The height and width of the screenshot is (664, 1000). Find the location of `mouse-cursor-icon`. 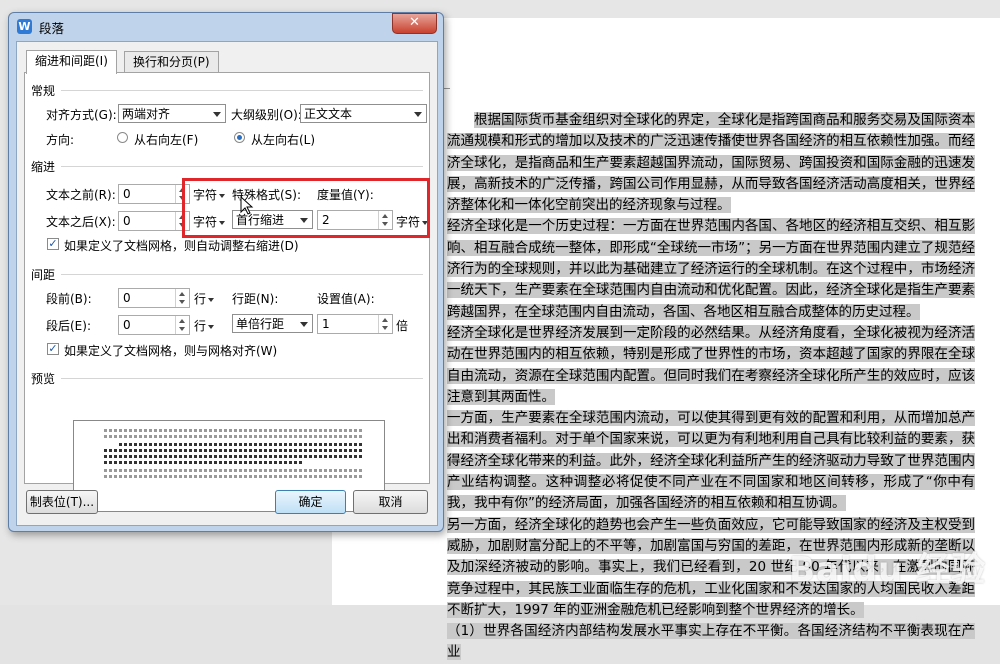

mouse-cursor-icon is located at coordinates (247, 205).